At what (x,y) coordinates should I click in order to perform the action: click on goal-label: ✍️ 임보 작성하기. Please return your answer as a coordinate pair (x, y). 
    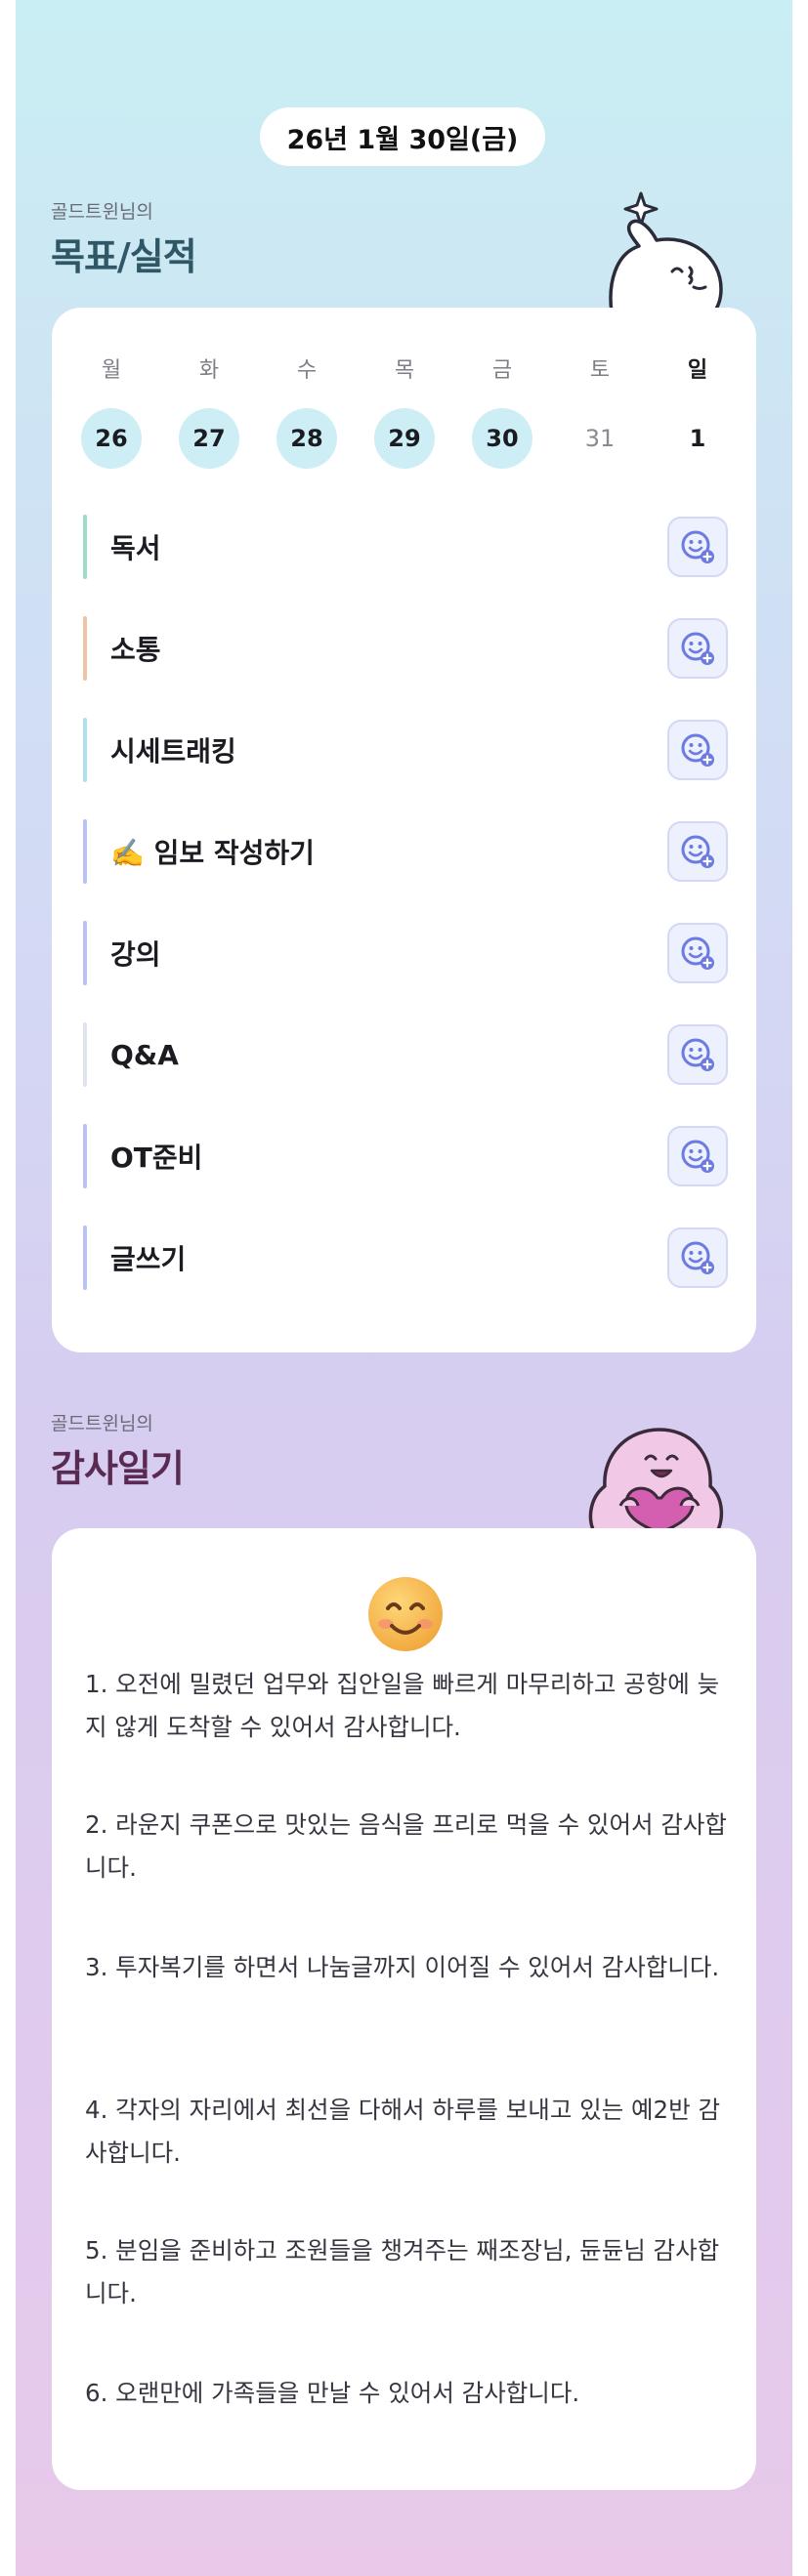
    Looking at the image, I should click on (212, 853).